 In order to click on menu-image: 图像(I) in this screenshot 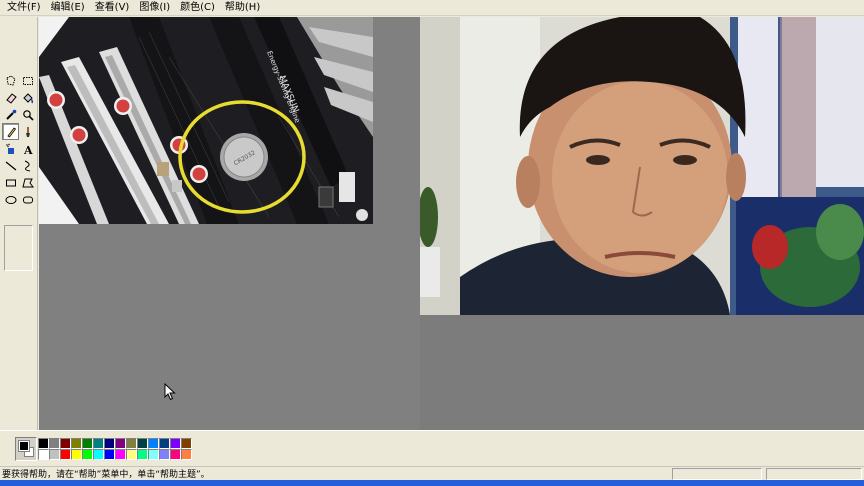, I will do `click(154, 8)`.